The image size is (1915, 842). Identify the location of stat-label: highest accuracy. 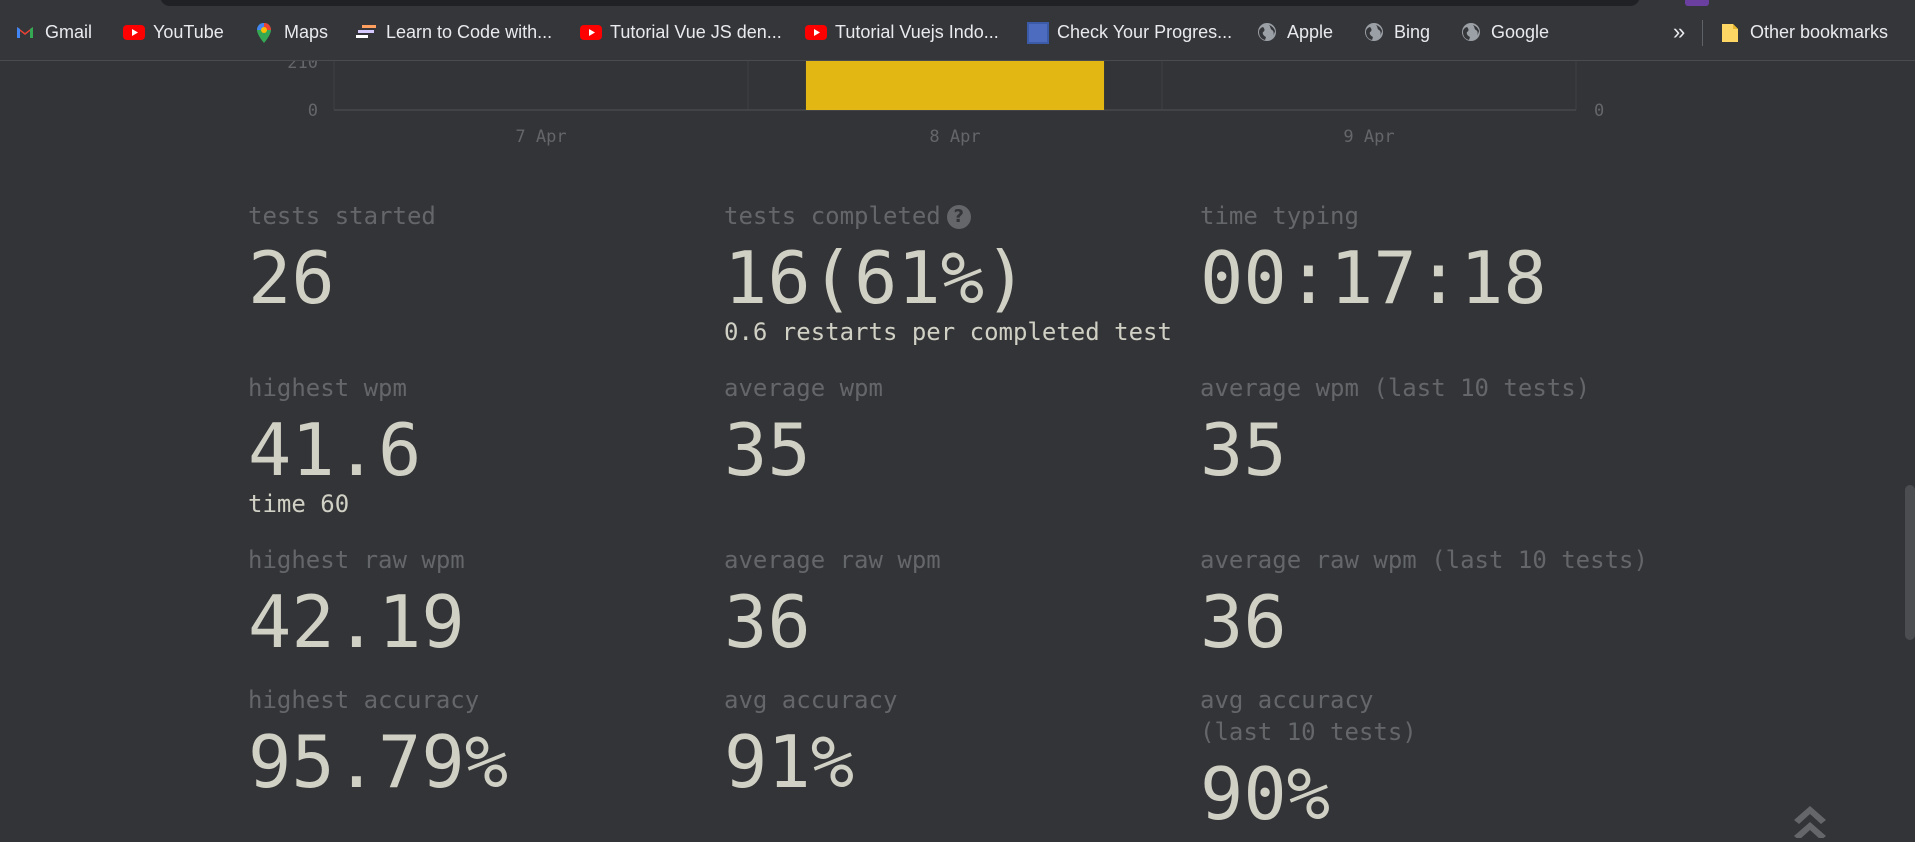
(364, 700).